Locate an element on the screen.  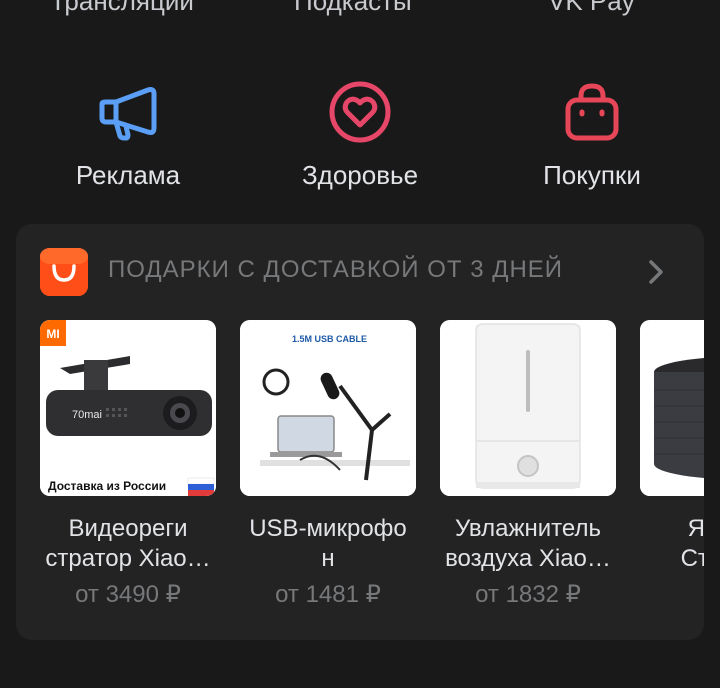
vk-pay-label: VK Pay is located at coordinates (591, 8).